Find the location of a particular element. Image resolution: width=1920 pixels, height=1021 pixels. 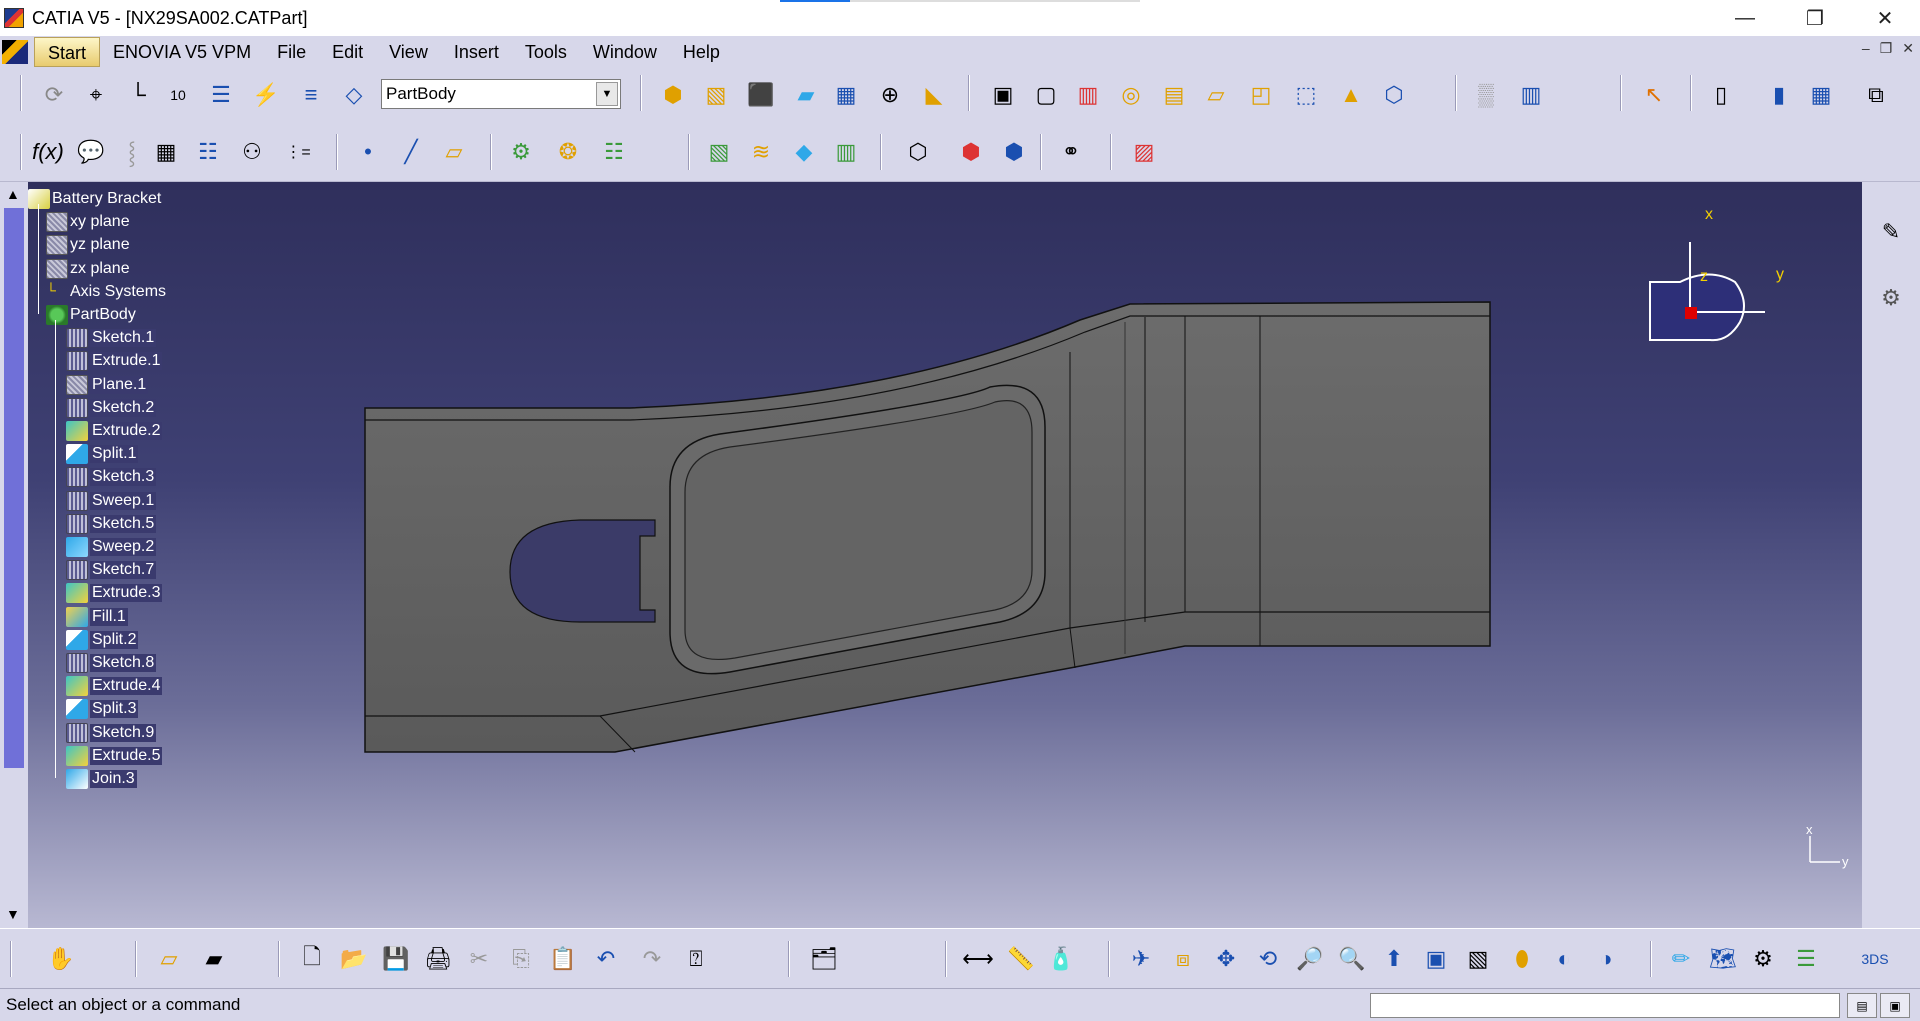

knowledge-tree-icon: ☷ is located at coordinates (208, 152).